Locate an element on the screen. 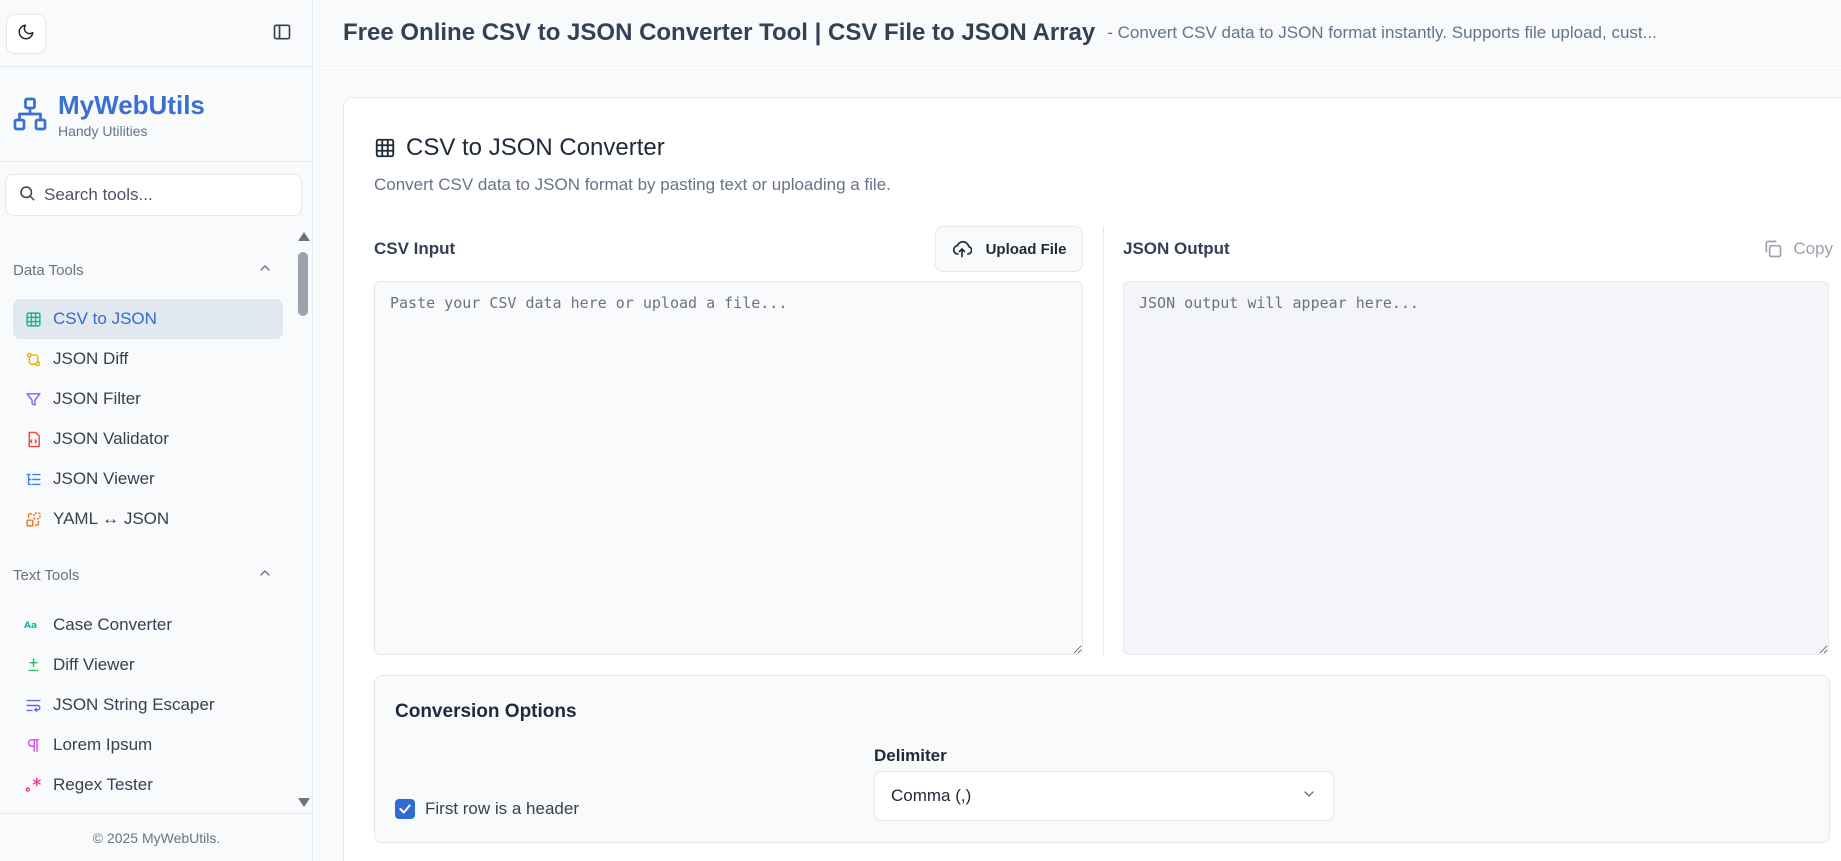  sidebar-item-csv-to-json: CSV to JSON is located at coordinates (148, 319).